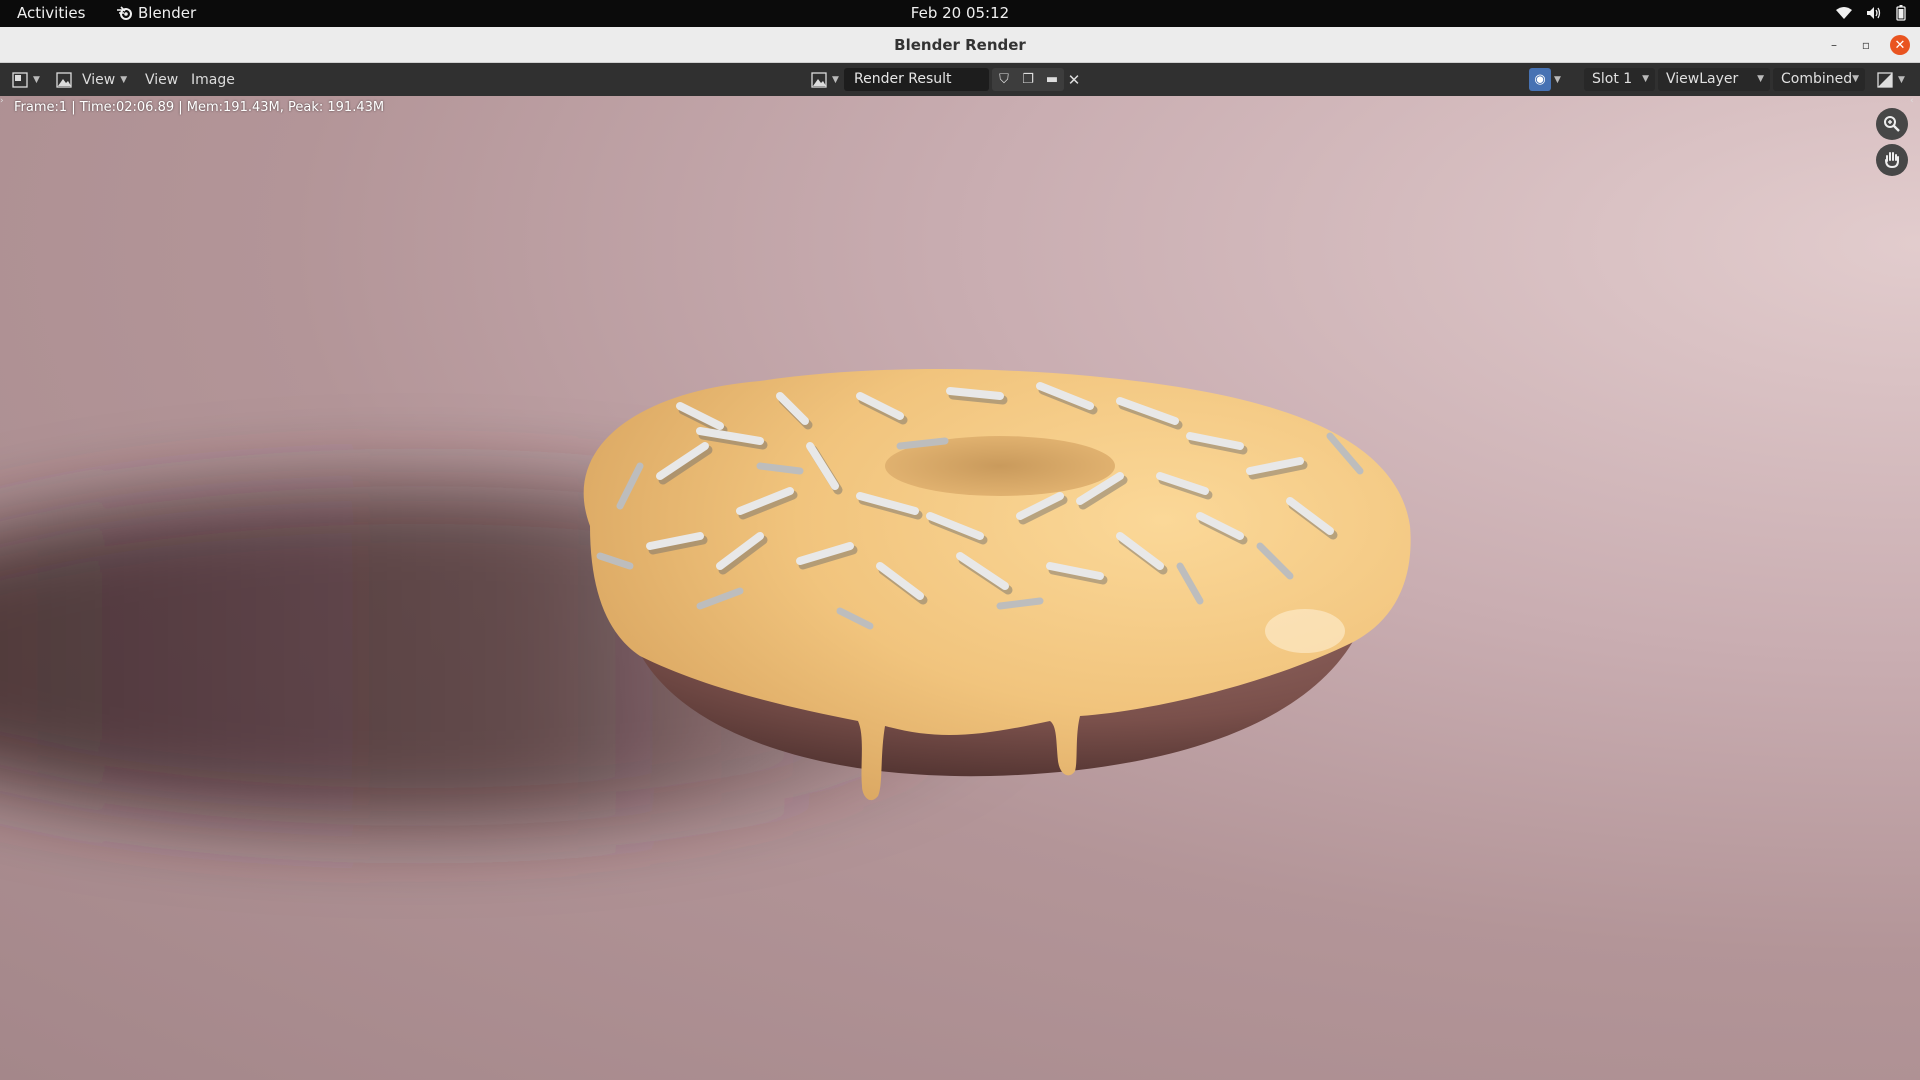  What do you see at coordinates (51, 13) in the screenshot?
I see `activities-button: Activities` at bounding box center [51, 13].